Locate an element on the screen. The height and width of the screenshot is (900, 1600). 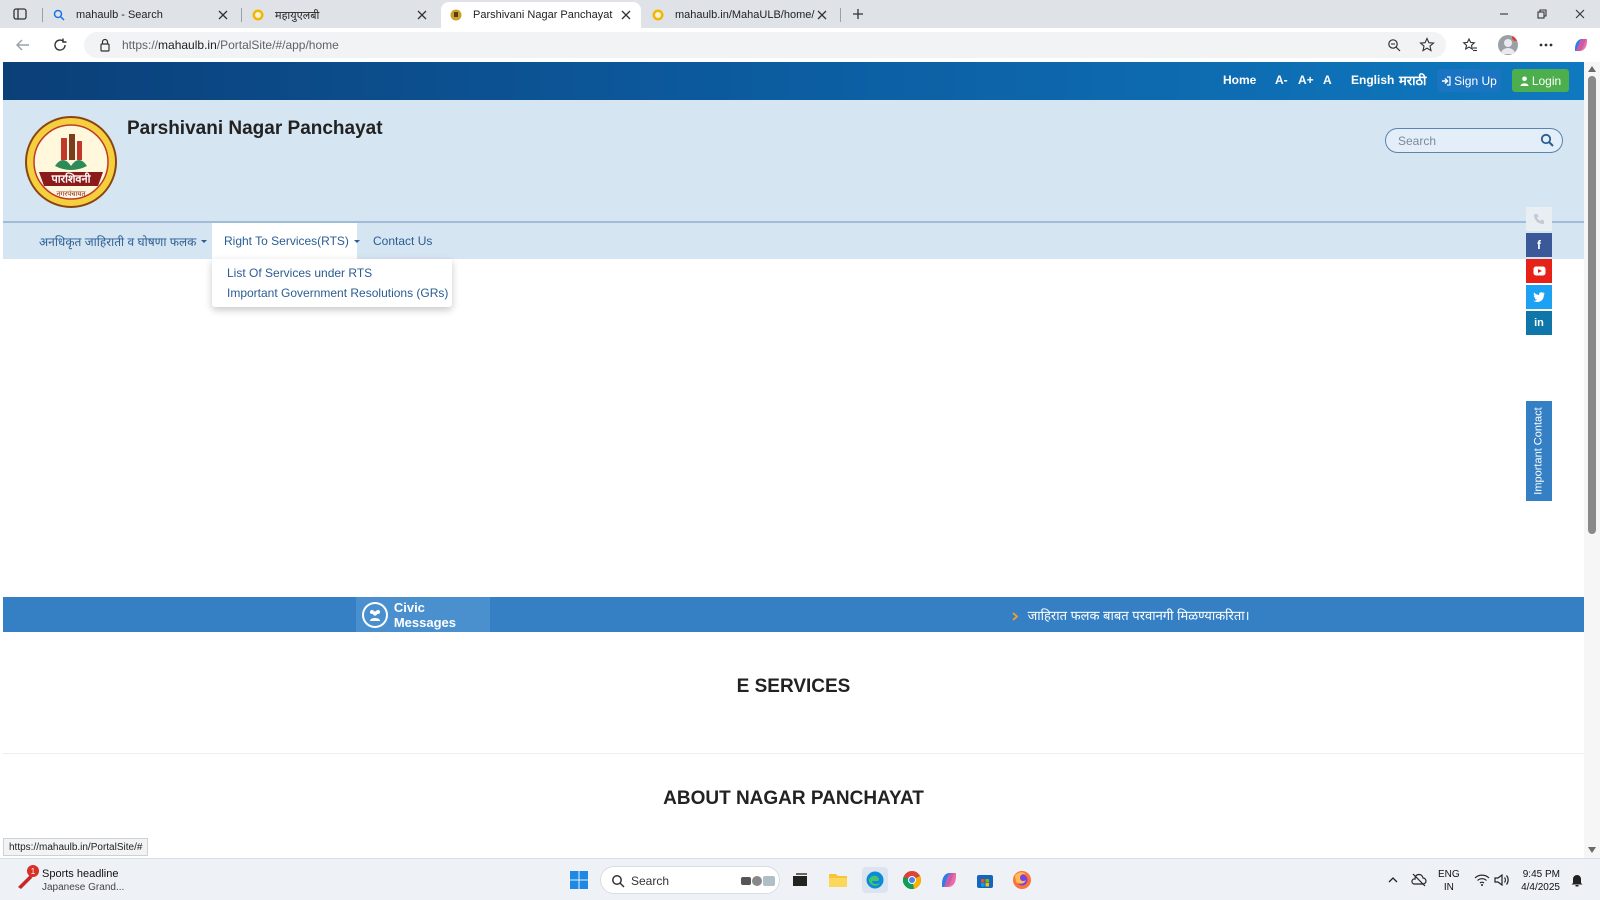
twitter-link is located at coordinates (1539, 297).